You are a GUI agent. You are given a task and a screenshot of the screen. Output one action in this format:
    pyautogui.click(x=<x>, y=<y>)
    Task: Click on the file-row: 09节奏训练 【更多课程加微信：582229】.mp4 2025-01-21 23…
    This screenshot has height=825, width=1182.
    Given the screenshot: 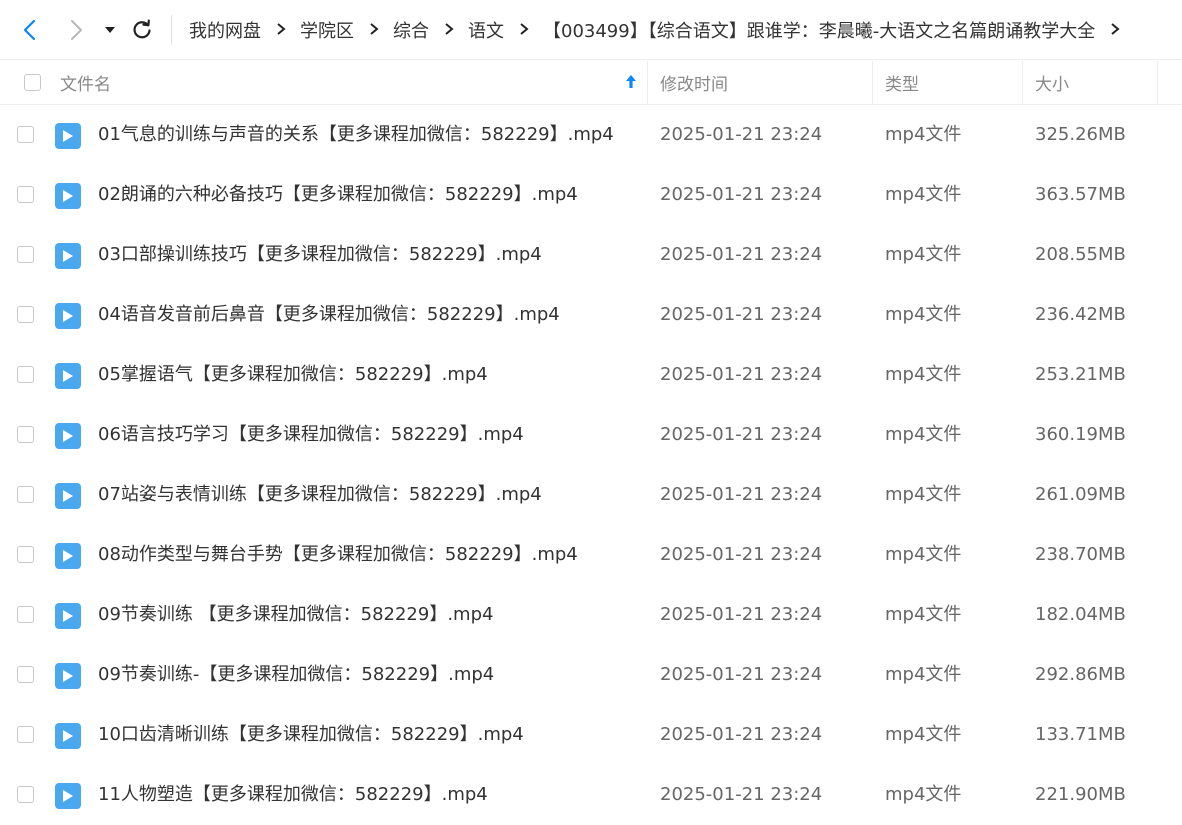 What is the action you would take?
    pyautogui.click(x=591, y=615)
    